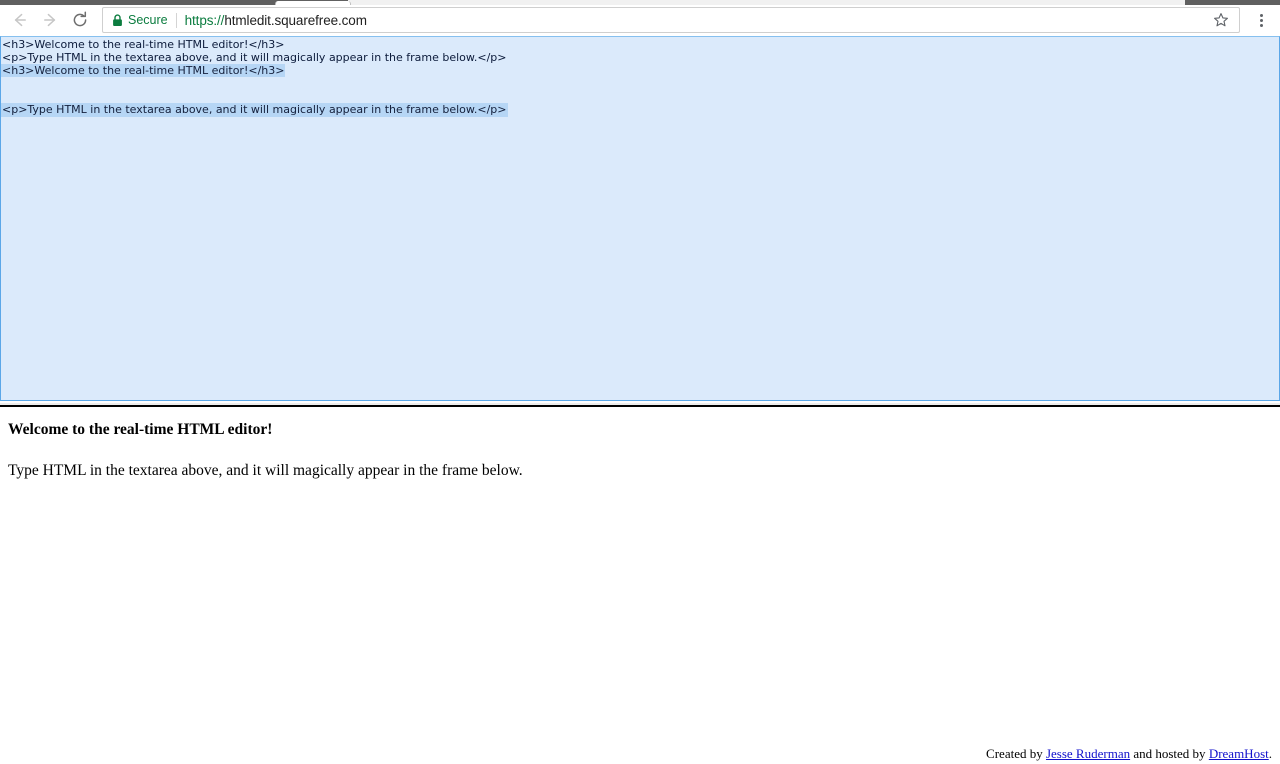  What do you see at coordinates (204, 20) in the screenshot?
I see `url-scheme: https://` at bounding box center [204, 20].